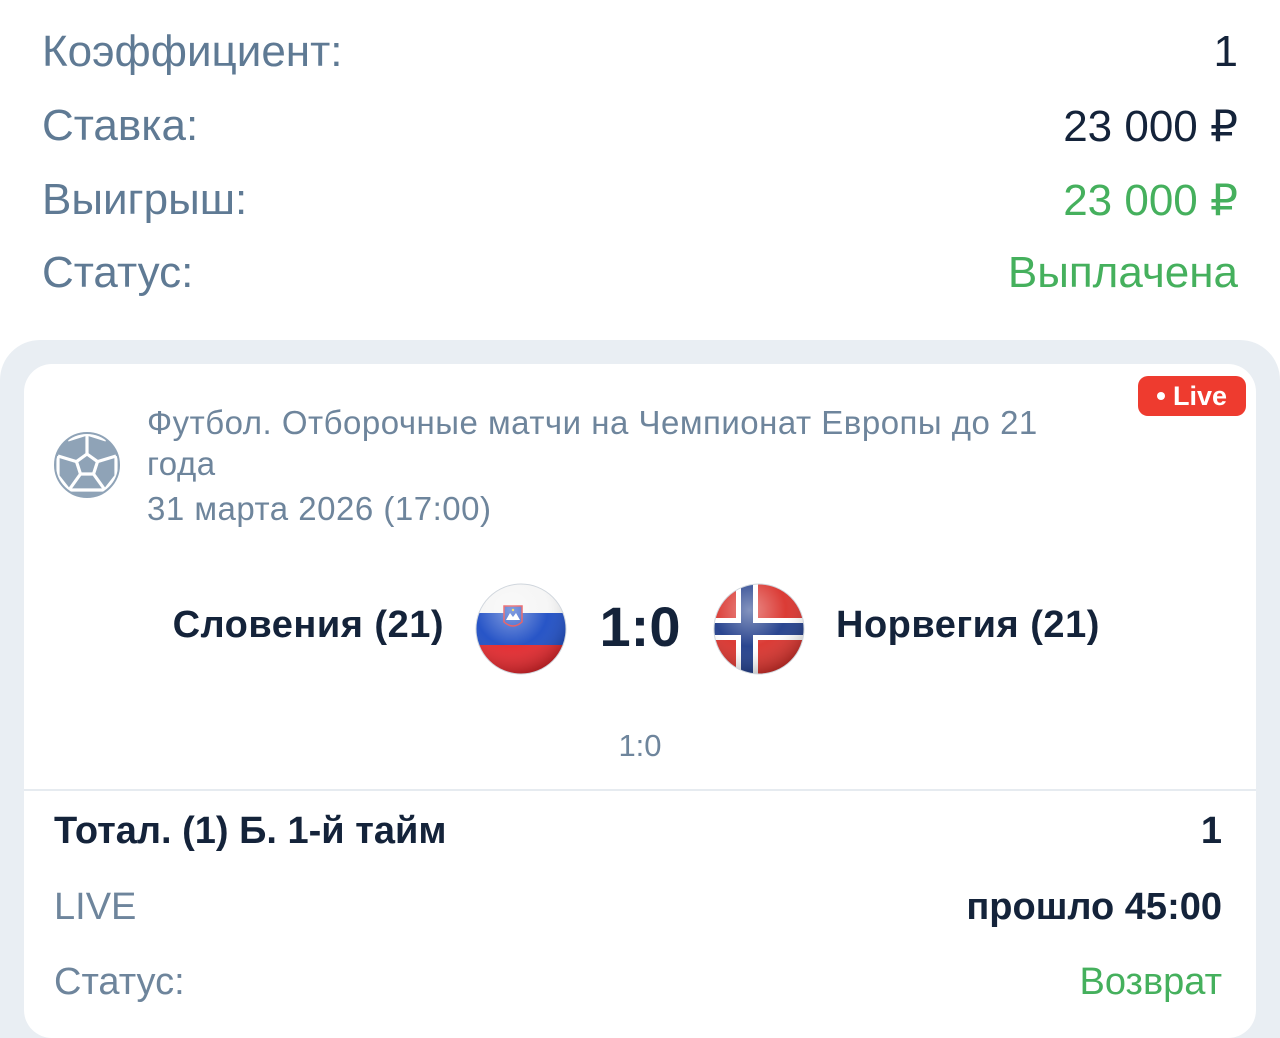  I want to click on bet-status-label: Статус:, so click(119, 981).